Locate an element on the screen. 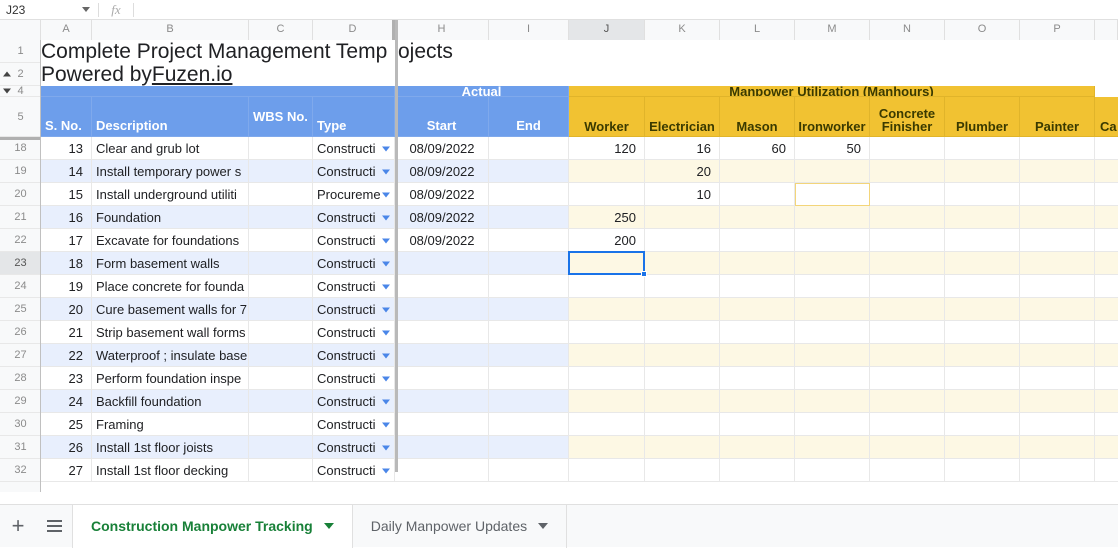 The height and width of the screenshot is (548, 1118). cell-value-description: Foundation is located at coordinates (170, 217).